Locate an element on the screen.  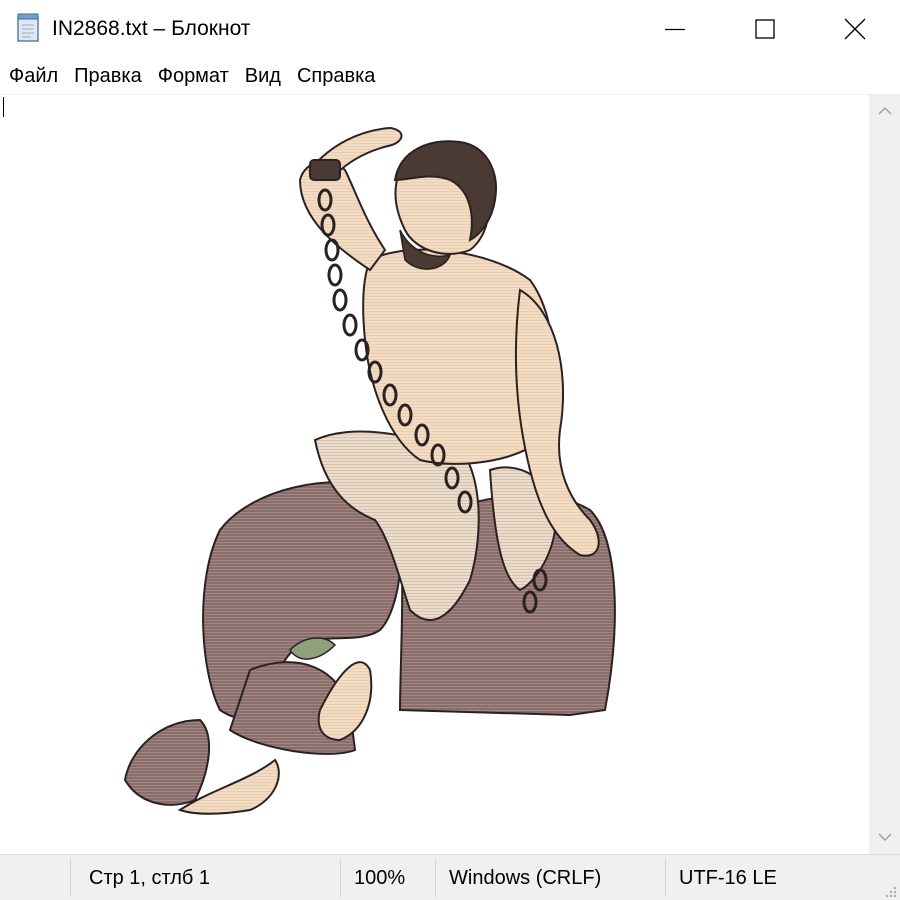
notepad-icon is located at coordinates (28, 27).